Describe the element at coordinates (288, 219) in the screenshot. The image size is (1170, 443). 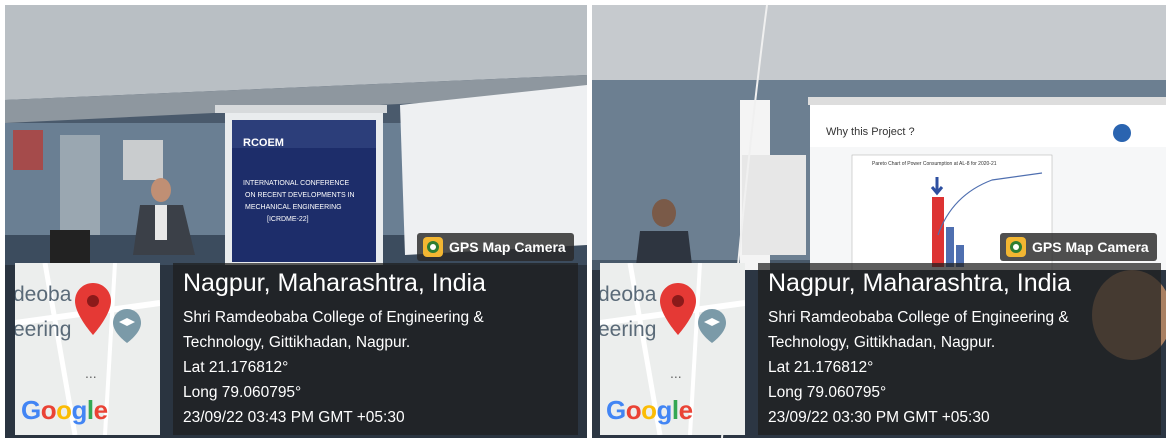
I see `slide-title-4: [ICRDME-22]` at that location.